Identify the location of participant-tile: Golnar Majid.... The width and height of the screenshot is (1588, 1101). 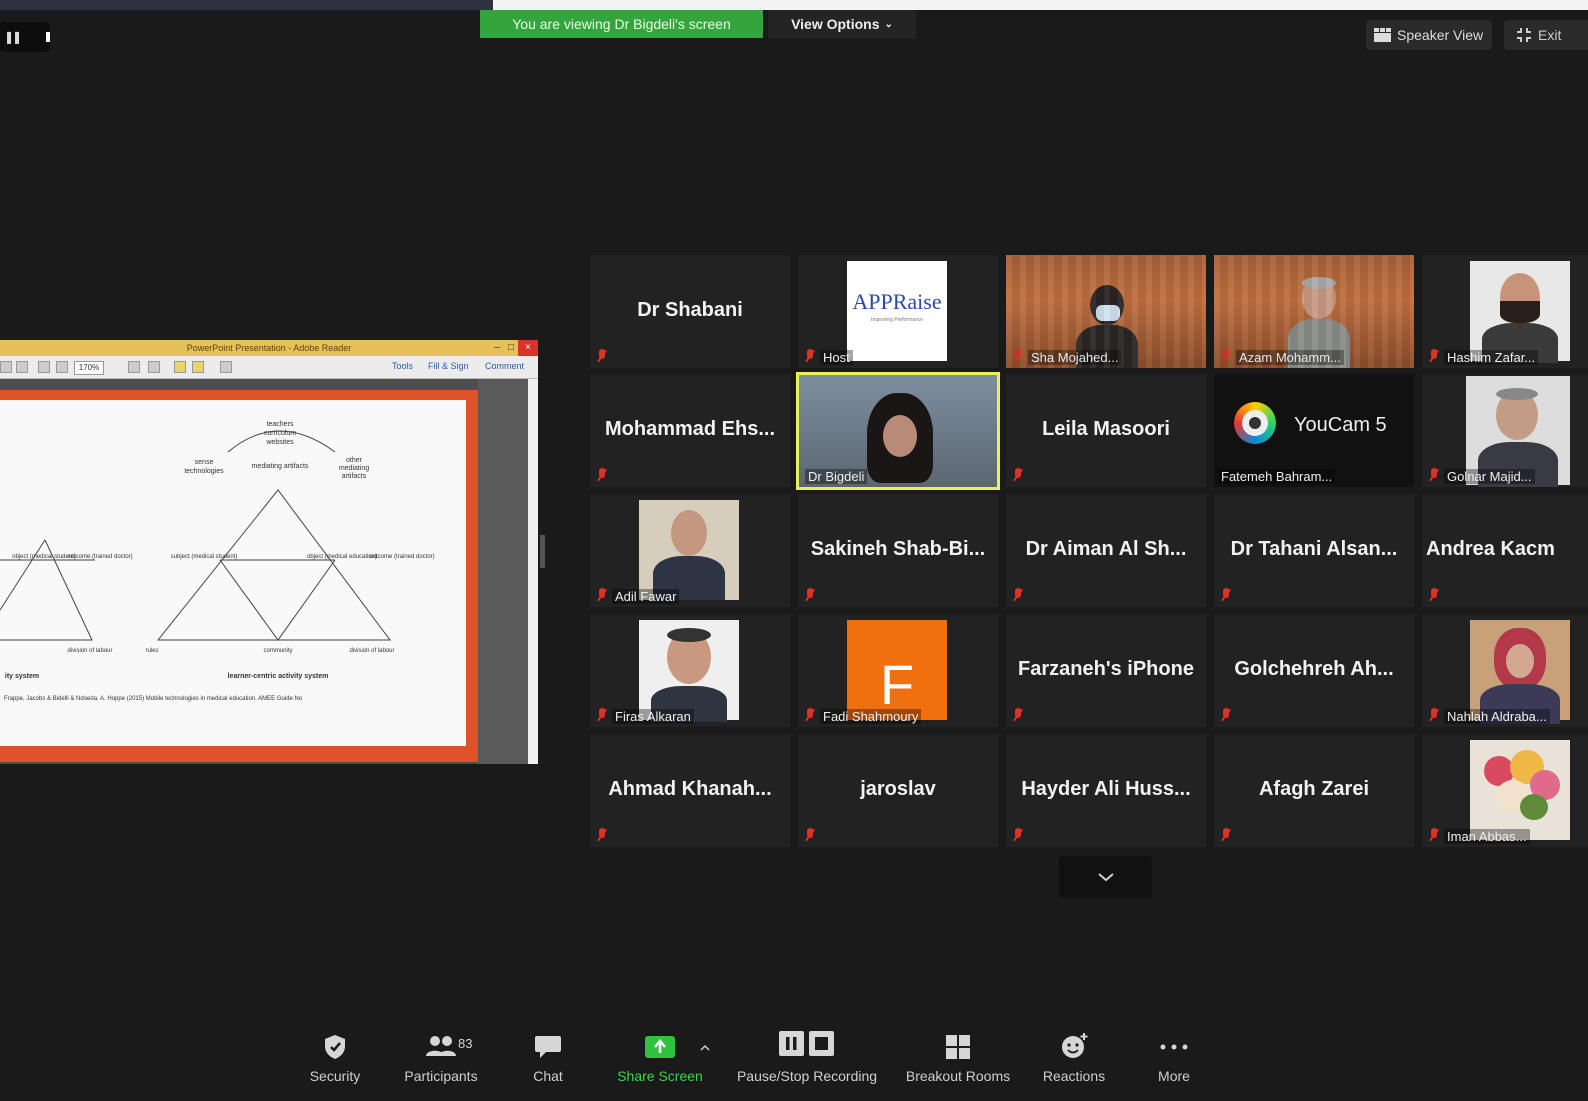
(1505, 430).